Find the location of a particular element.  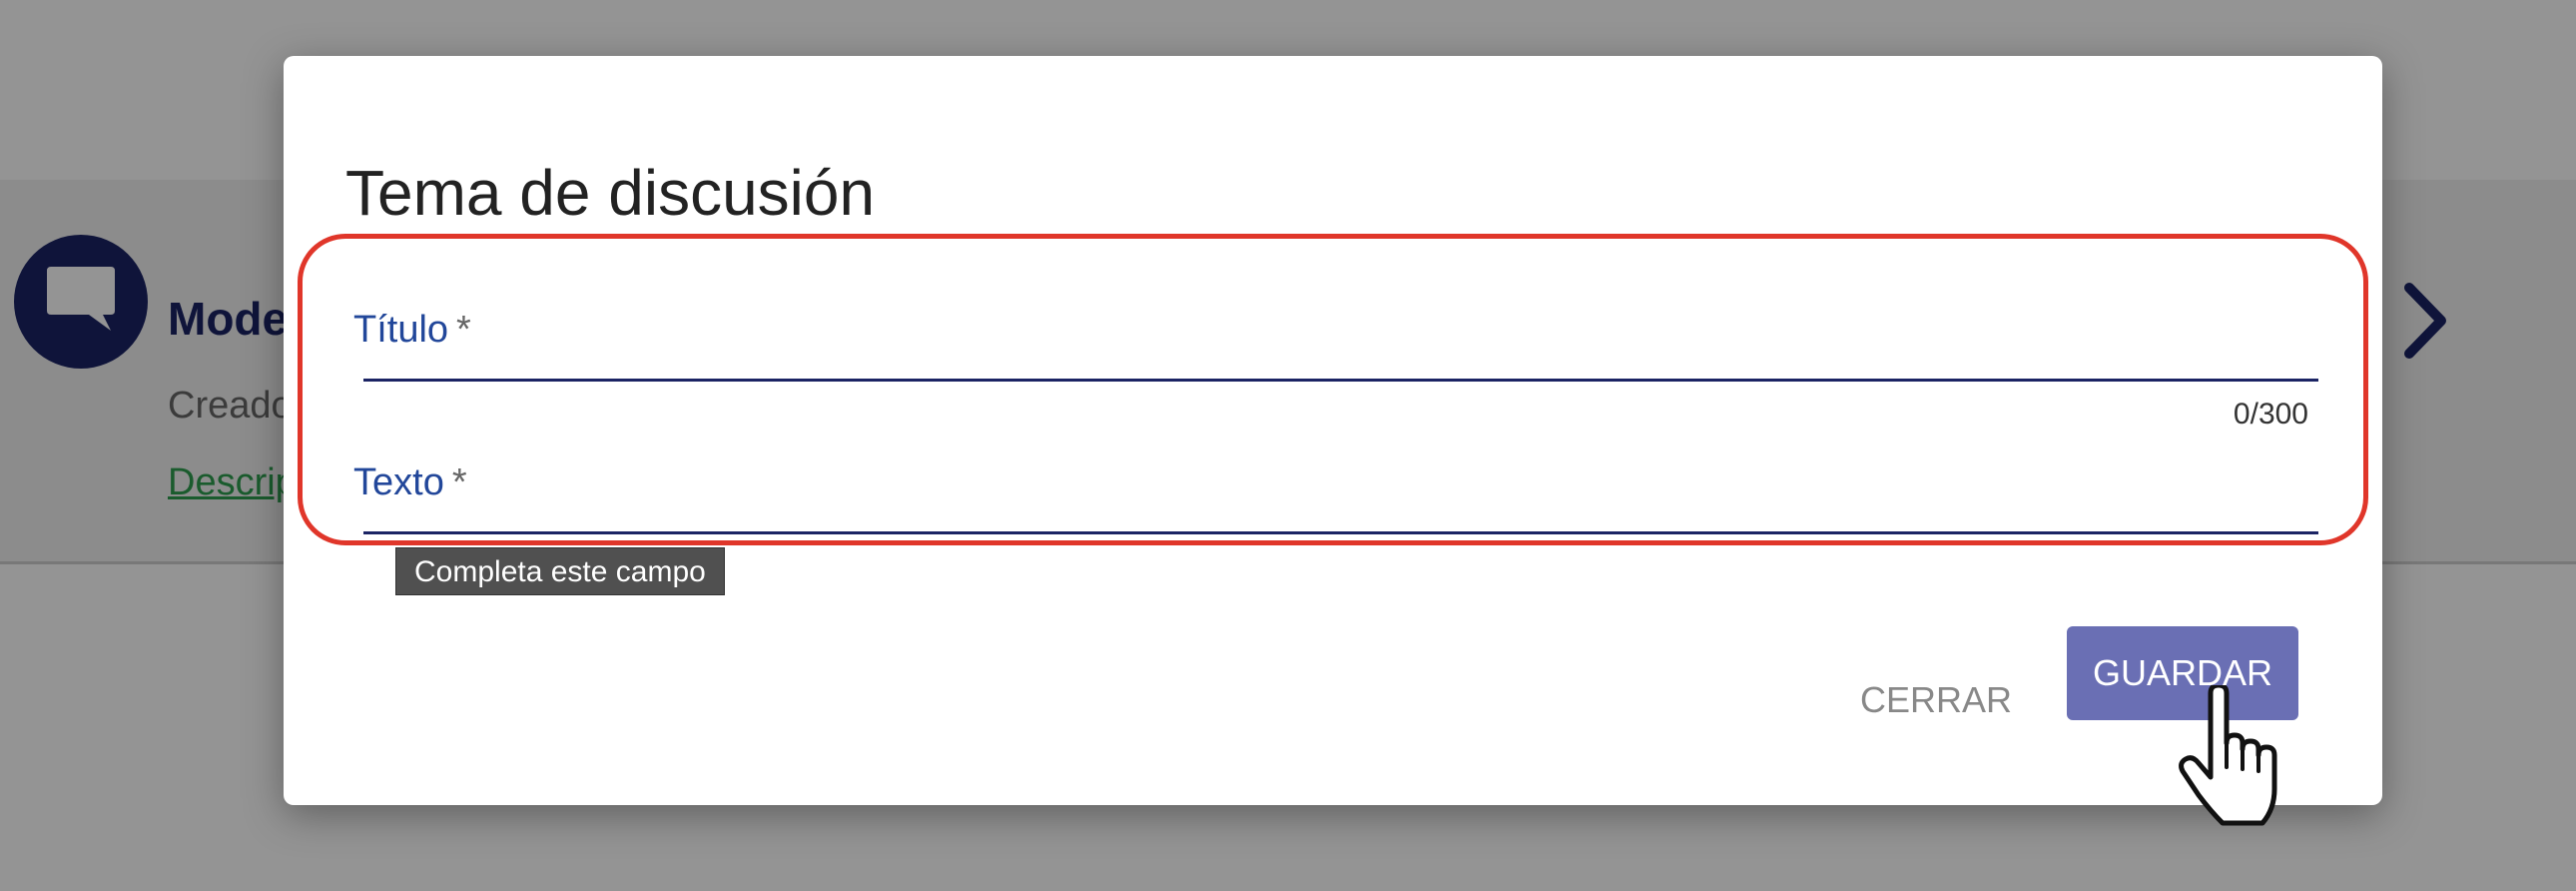

texto-label: Texto * is located at coordinates (410, 483).